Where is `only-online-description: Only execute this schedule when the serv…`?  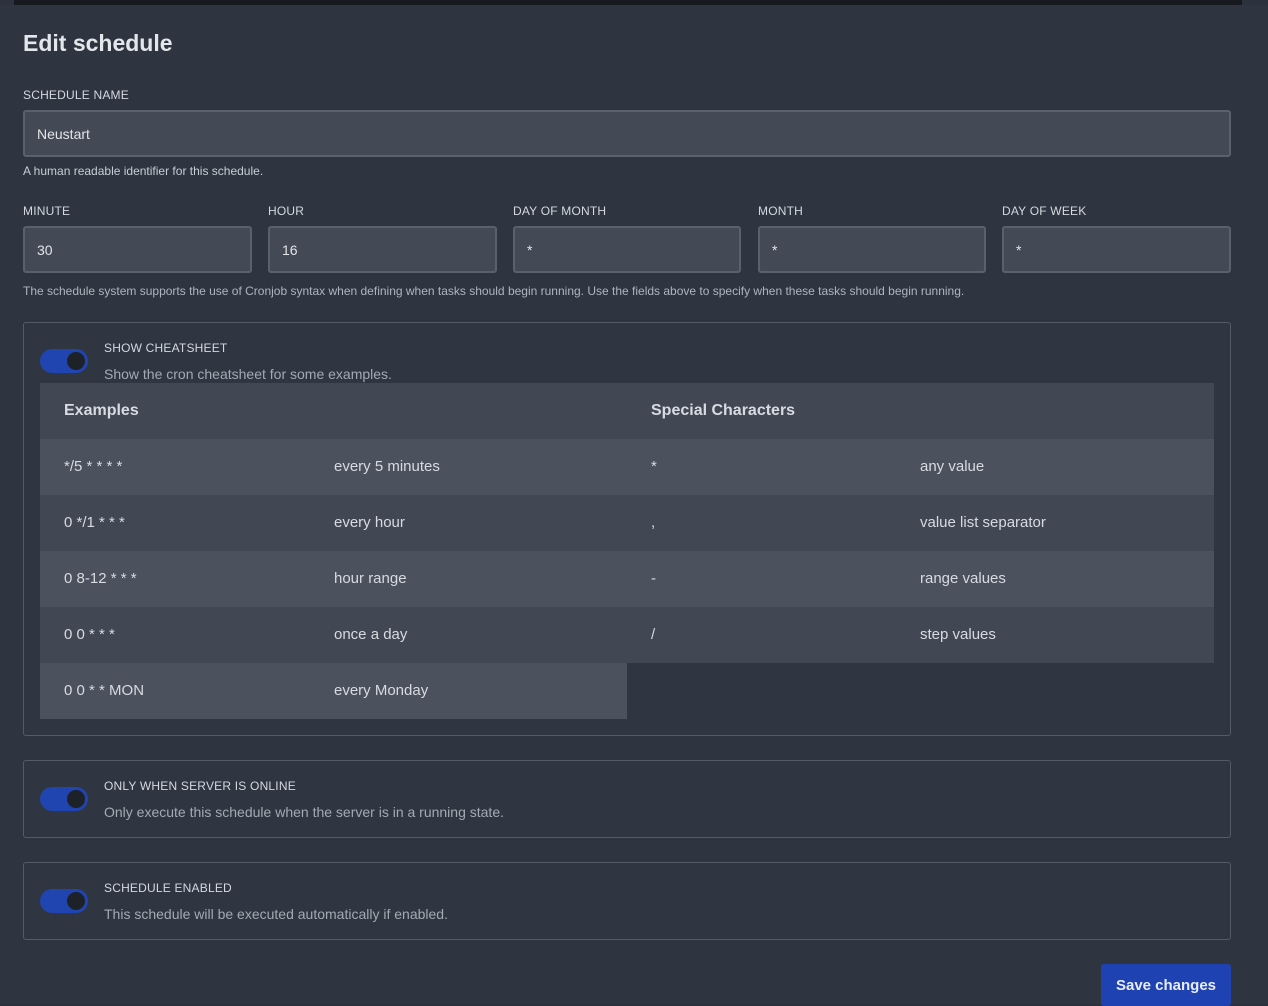
only-online-description: Only execute this schedule when the serv… is located at coordinates (304, 812).